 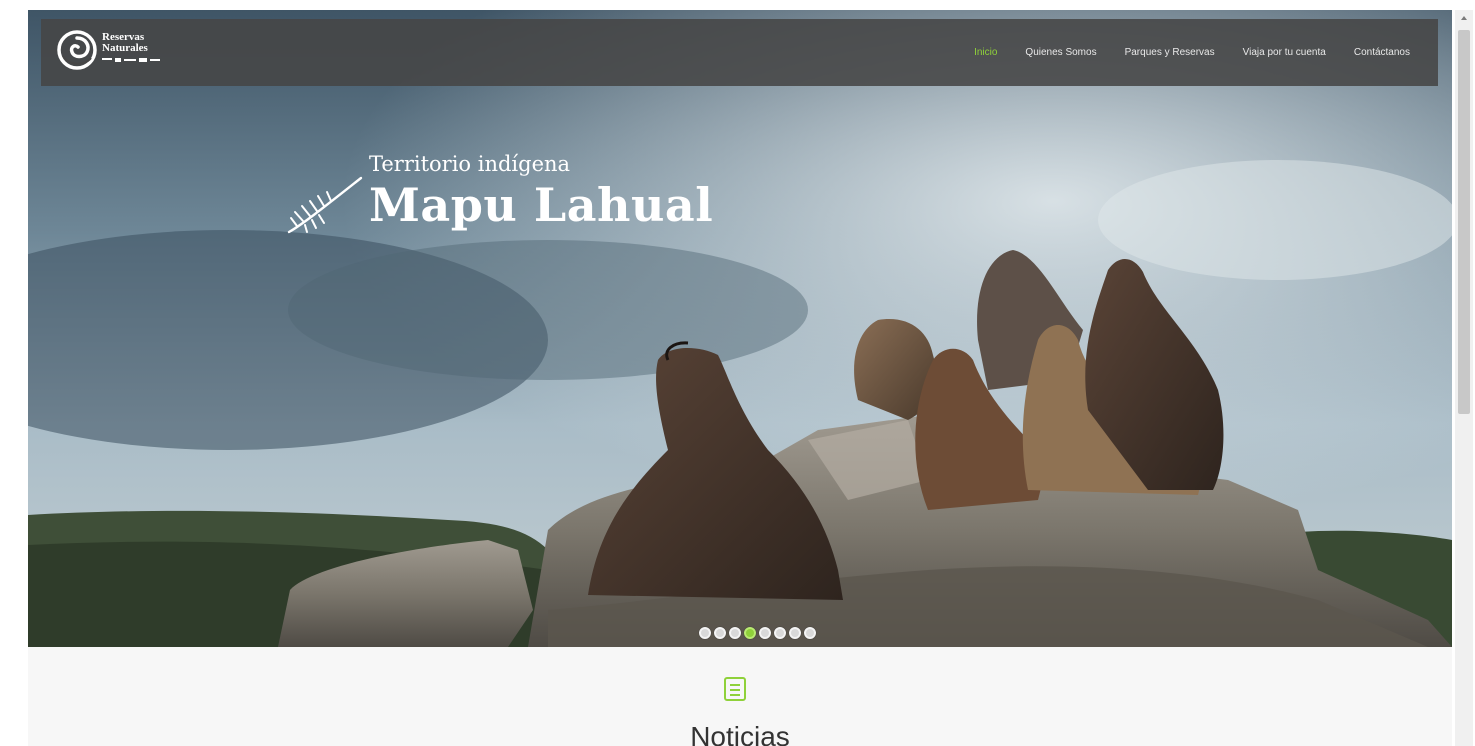 I want to click on nav-item-parques-y-reservas: Parques y Reservas, so click(x=1170, y=52).